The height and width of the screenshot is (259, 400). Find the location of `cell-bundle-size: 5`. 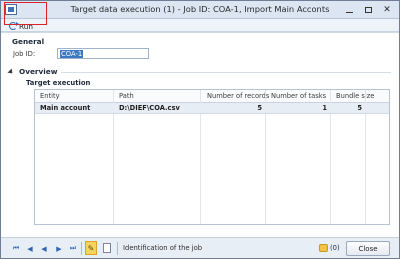

cell-bundle-size: 5 is located at coordinates (359, 108).